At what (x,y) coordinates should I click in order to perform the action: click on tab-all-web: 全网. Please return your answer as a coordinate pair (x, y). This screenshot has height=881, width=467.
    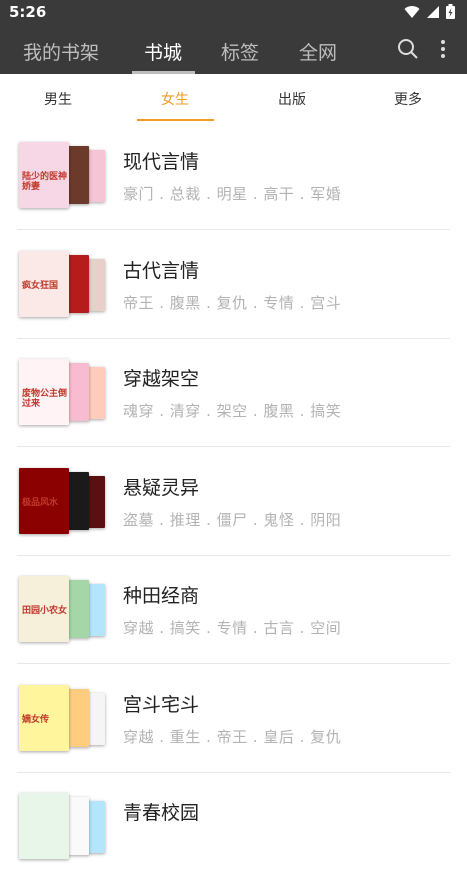
    Looking at the image, I should click on (318, 51).